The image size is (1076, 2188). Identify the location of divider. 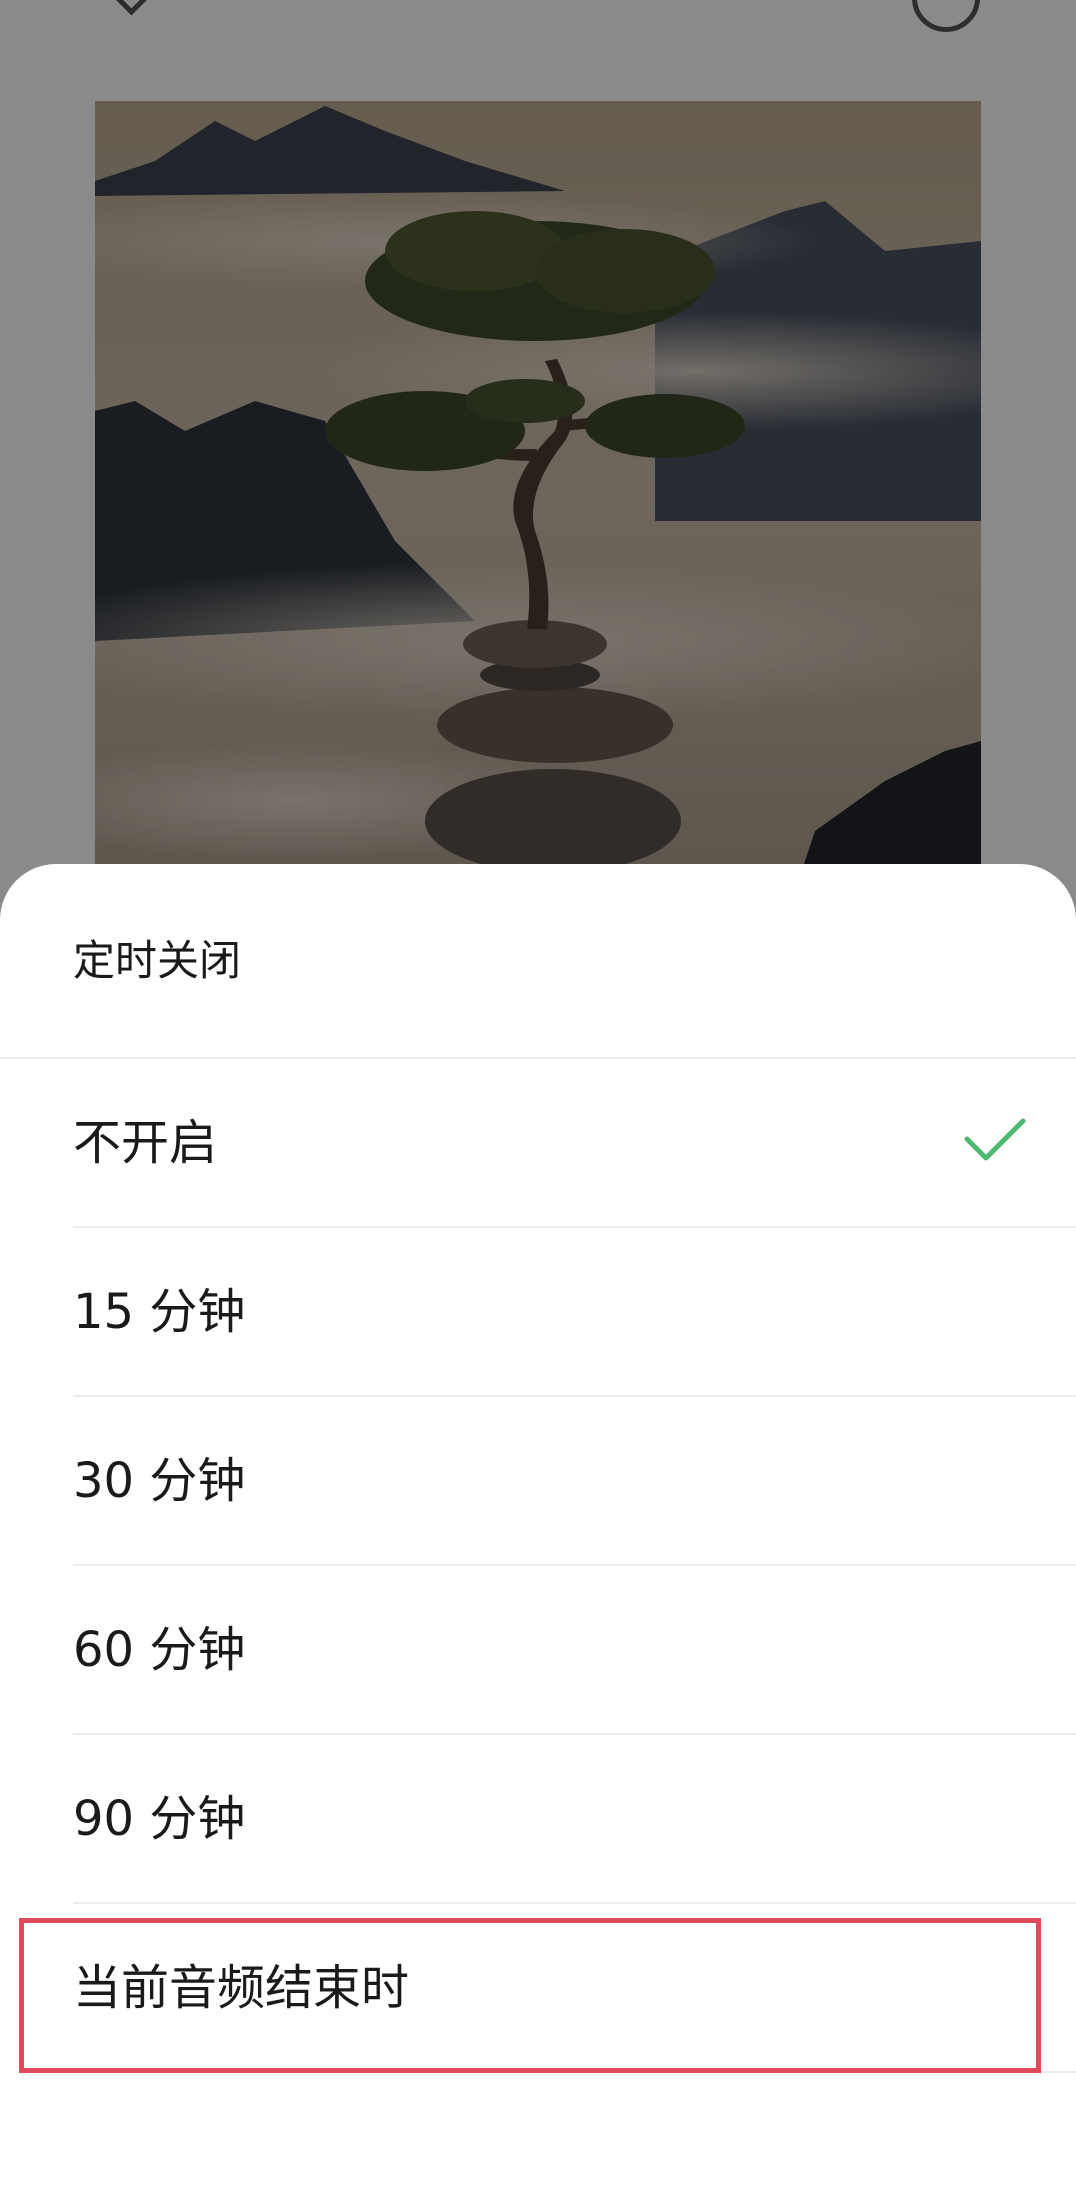
(574, 2072).